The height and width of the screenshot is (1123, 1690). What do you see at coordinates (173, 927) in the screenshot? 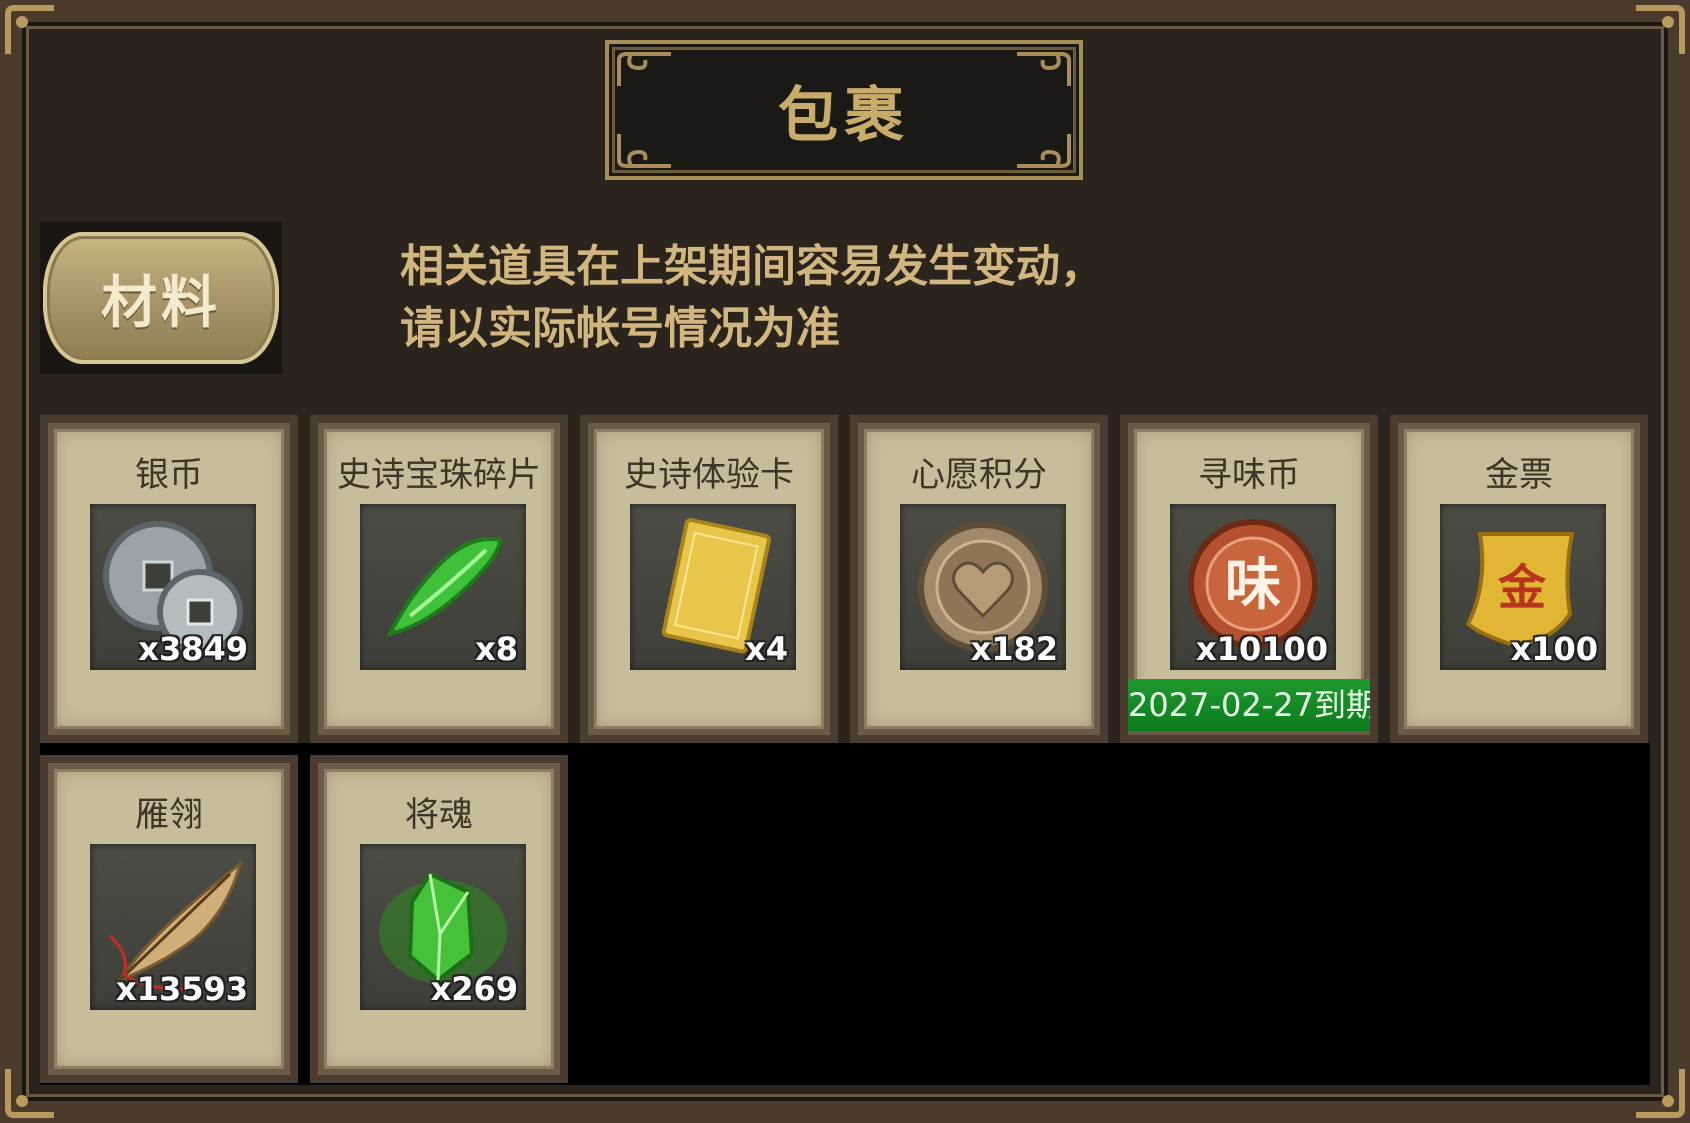
I see `item-icon-frame: x13593` at bounding box center [173, 927].